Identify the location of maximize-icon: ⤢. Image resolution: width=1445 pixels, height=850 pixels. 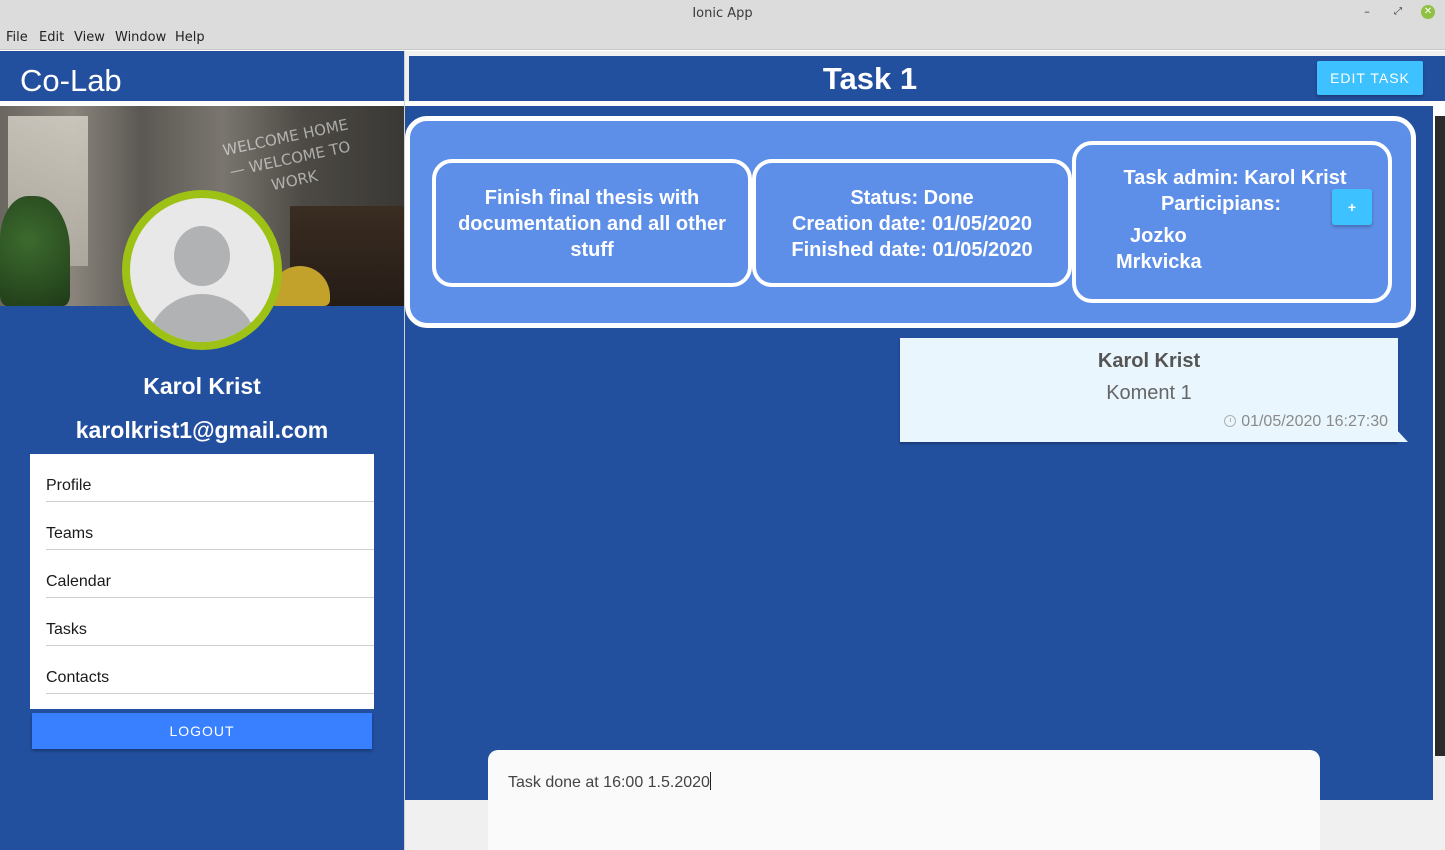
(1398, 12).